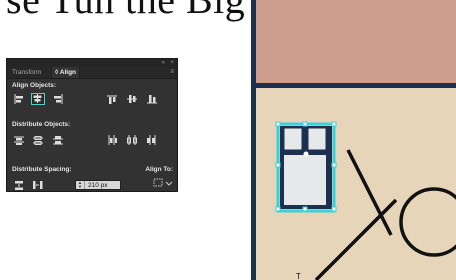 Image resolution: width=456 pixels, height=280 pixels. What do you see at coordinates (163, 63) in the screenshot?
I see `collapse-panel-icon: «` at bounding box center [163, 63].